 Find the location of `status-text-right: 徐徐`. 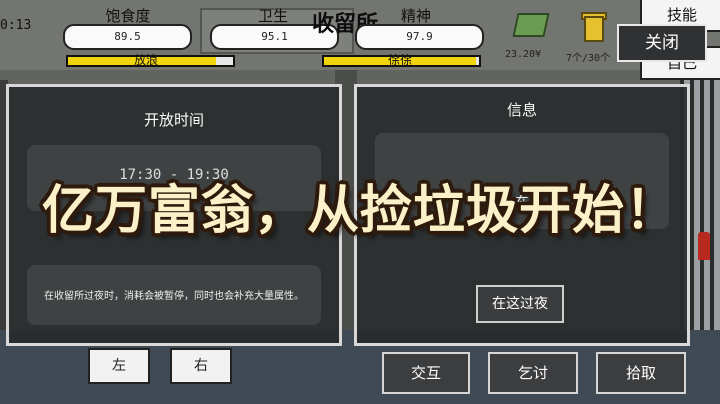

status-text-right: 徐徐 is located at coordinates (399, 60).